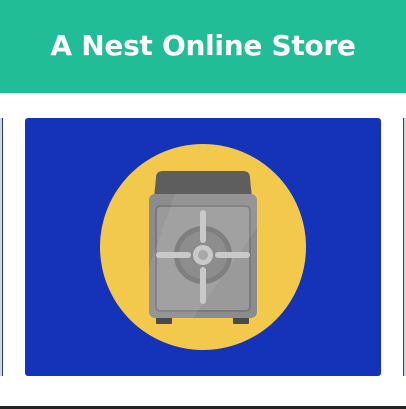 This screenshot has height=409, width=406. What do you see at coordinates (203, 184) in the screenshot?
I see `safe-top` at bounding box center [203, 184].